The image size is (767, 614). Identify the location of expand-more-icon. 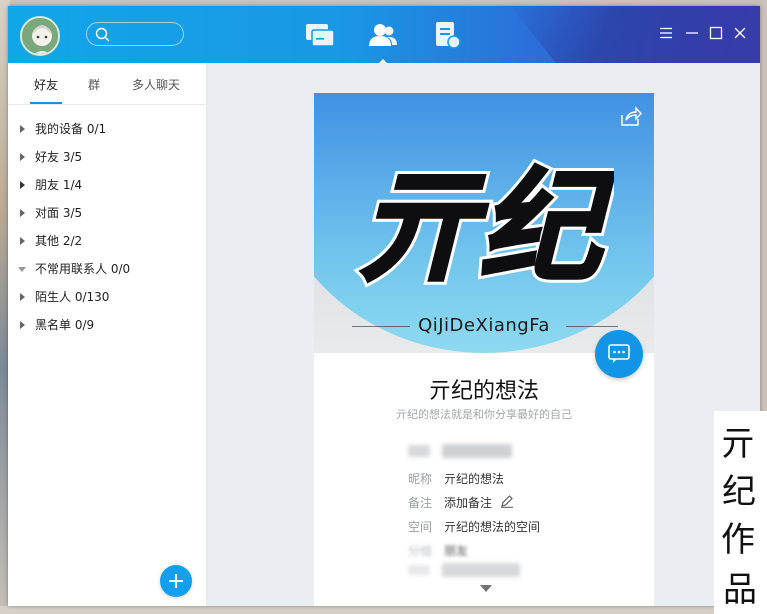
(486, 588).